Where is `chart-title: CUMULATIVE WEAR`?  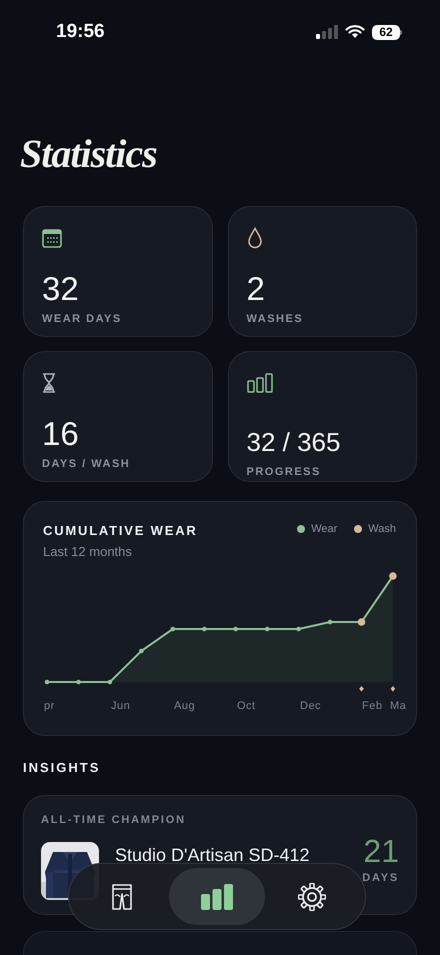 chart-title: CUMULATIVE WEAR is located at coordinates (120, 531).